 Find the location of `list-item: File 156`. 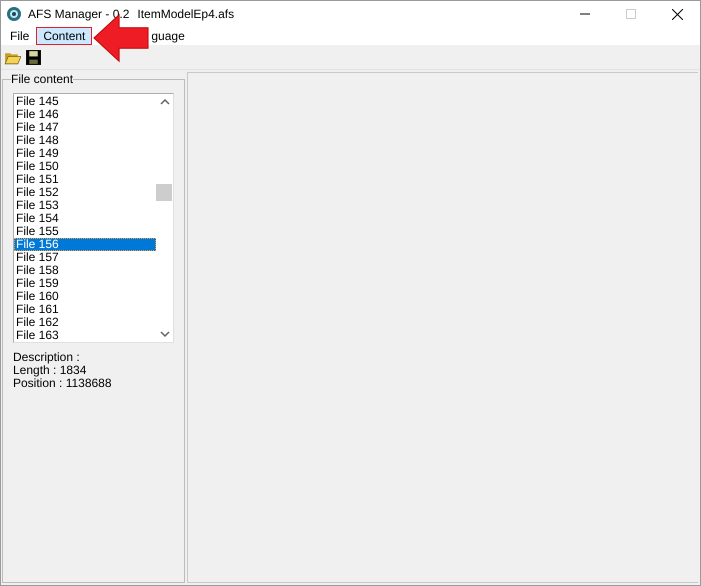

list-item: File 156 is located at coordinates (85, 244).